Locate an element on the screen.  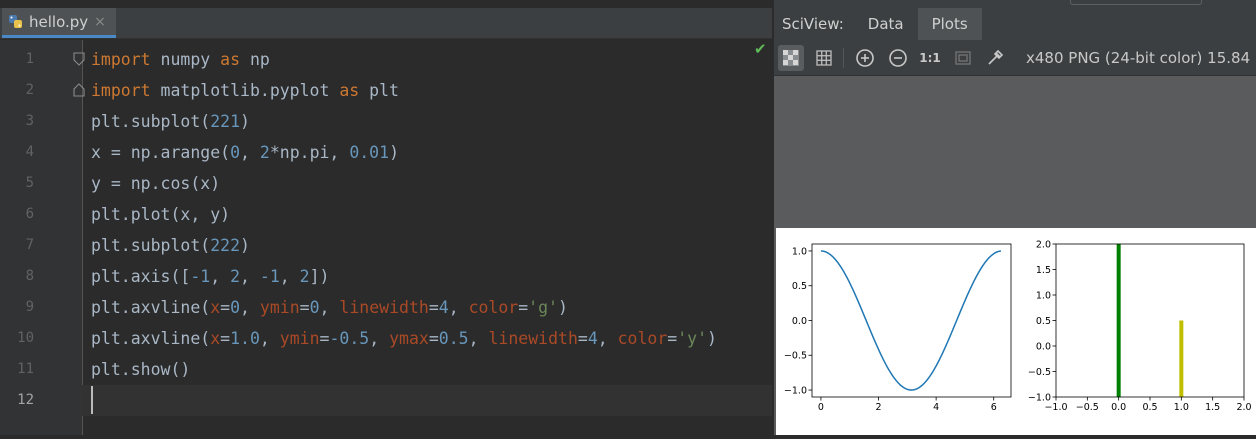
y-tick-label: −0.5 is located at coordinates (1039, 372).